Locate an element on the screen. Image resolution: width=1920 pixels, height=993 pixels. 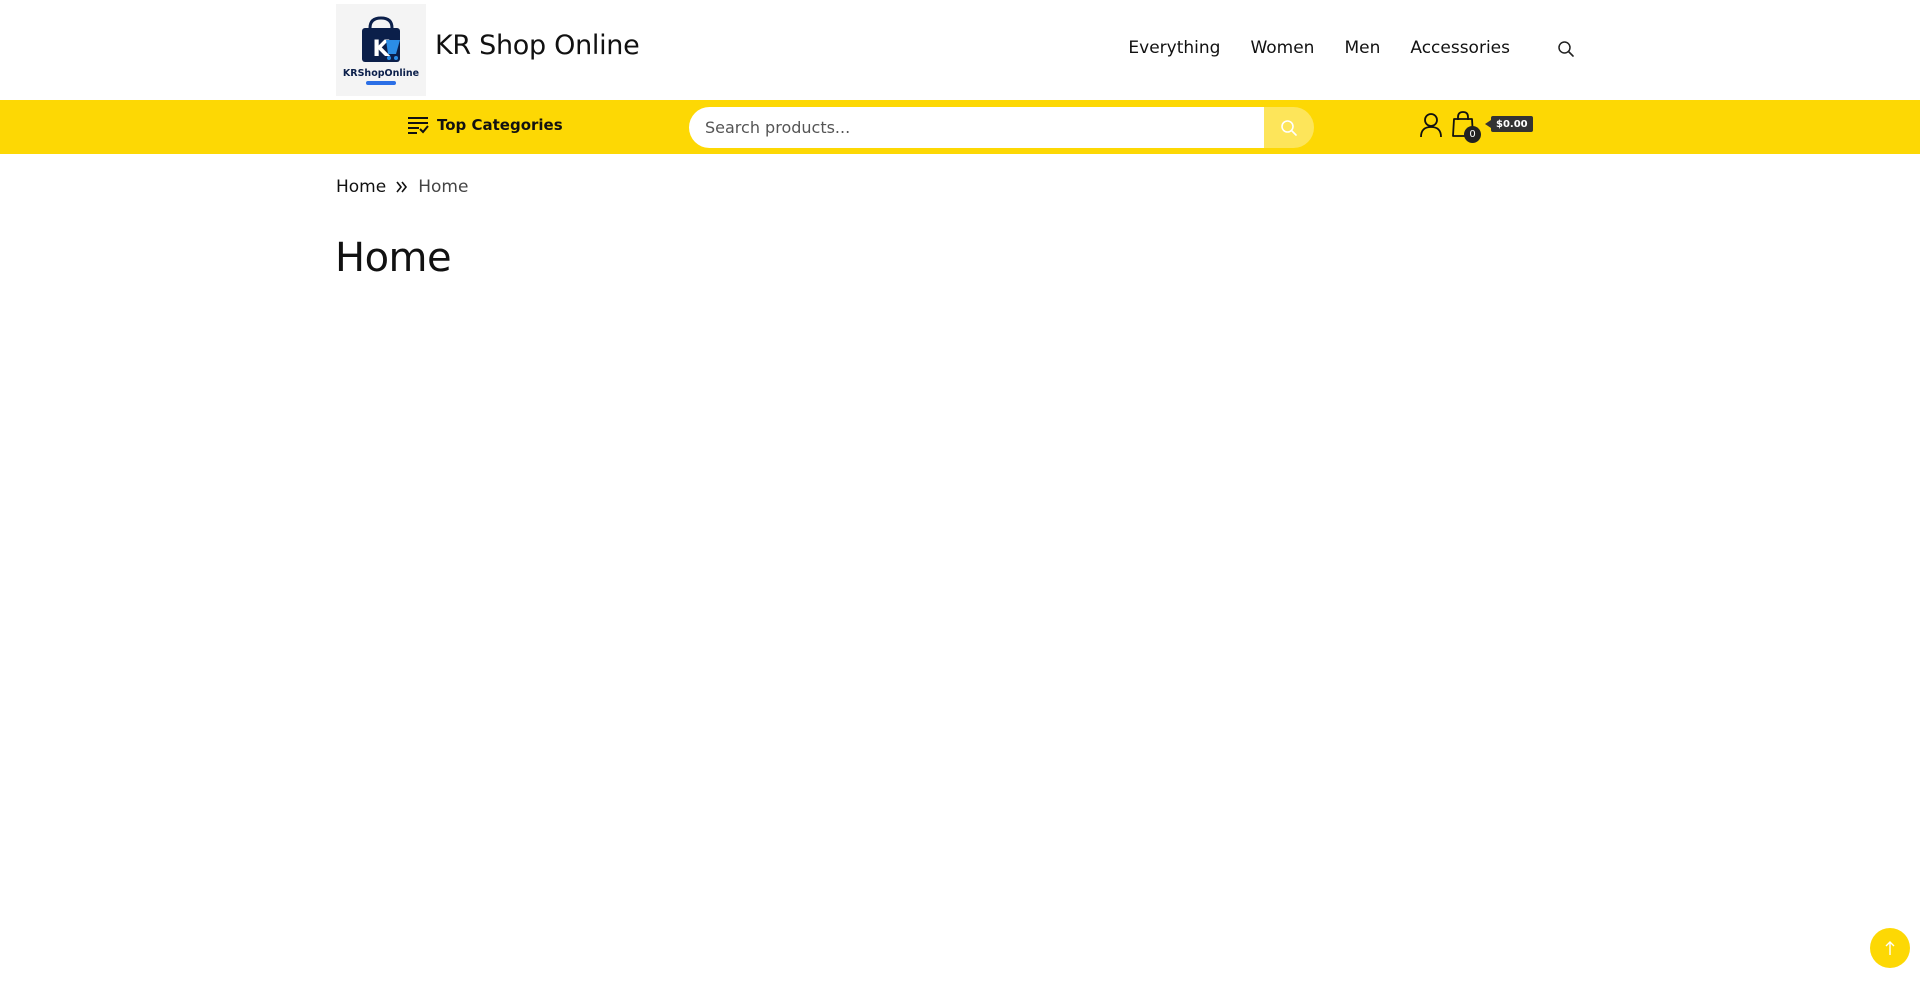
top-categories-button: Top Categories is located at coordinates (485, 125).